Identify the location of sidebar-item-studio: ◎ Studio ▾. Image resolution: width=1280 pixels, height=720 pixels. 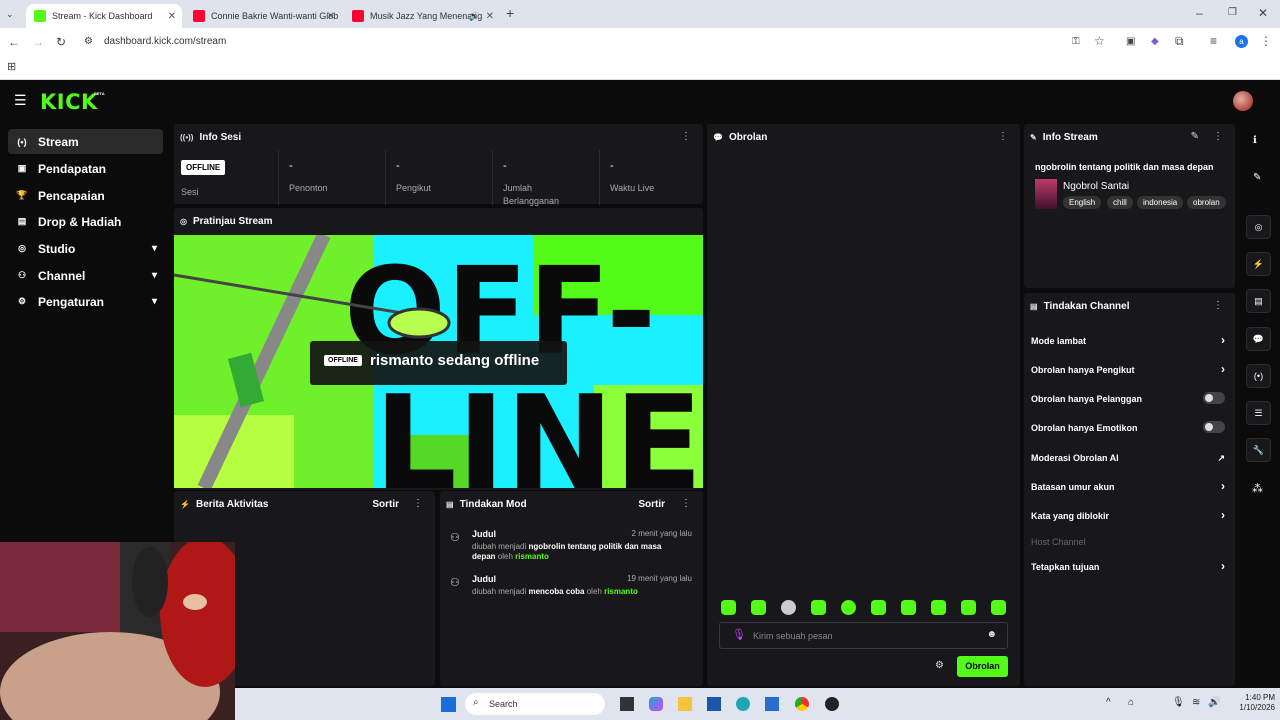
(85, 248).